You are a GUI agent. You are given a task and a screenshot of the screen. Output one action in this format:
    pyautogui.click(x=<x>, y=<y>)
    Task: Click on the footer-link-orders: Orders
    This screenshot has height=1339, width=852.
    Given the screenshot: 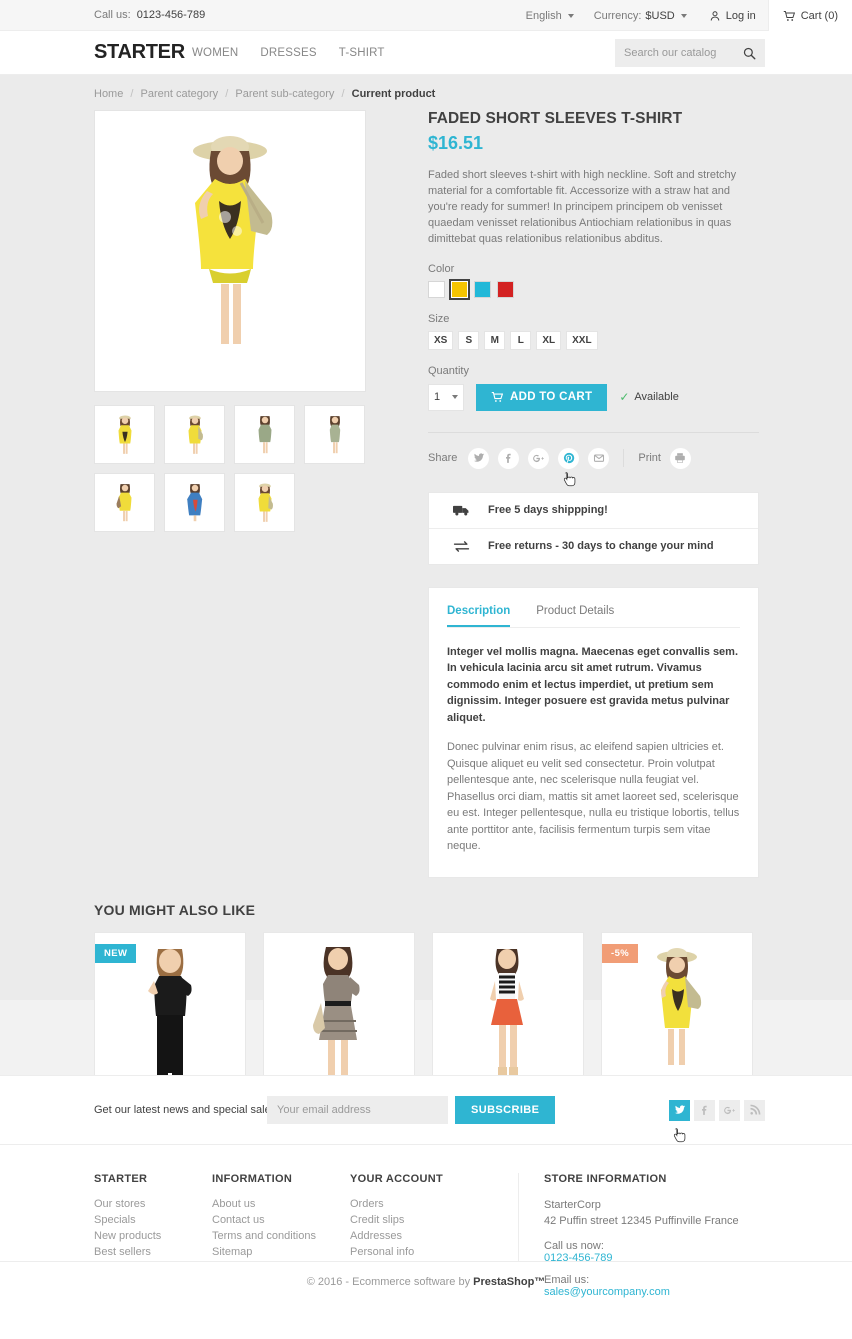 What is the action you would take?
    pyautogui.click(x=434, y=1204)
    